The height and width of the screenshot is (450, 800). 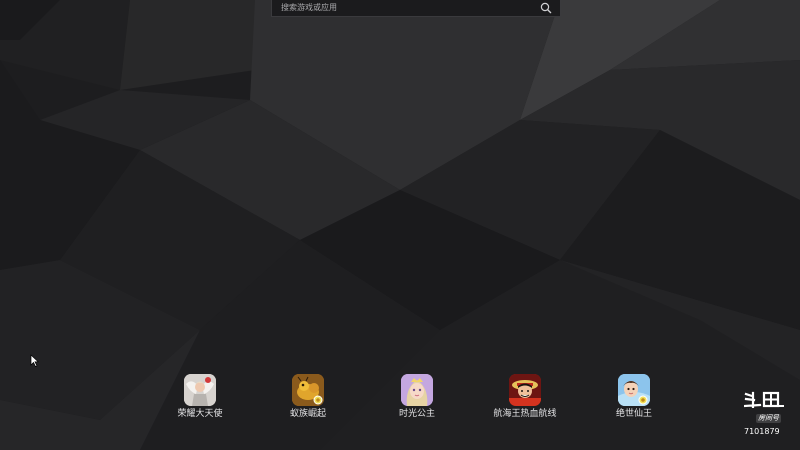 What do you see at coordinates (416, 414) in the screenshot?
I see `app-label: 时光公主` at bounding box center [416, 414].